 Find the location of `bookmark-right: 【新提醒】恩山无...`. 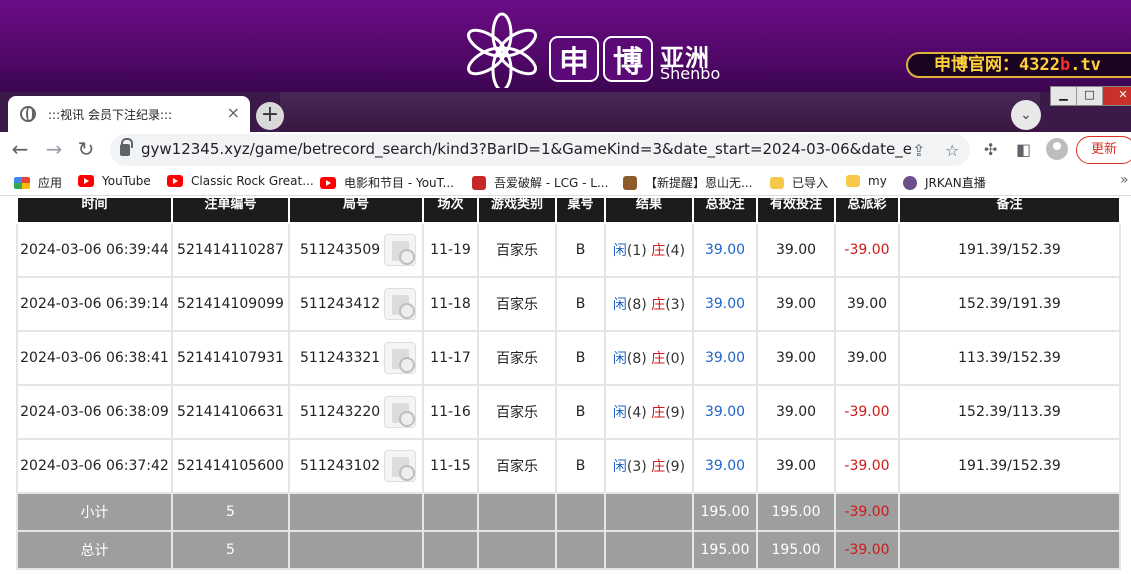

bookmark-right: 【新提醒】恩山无... is located at coordinates (687, 182).